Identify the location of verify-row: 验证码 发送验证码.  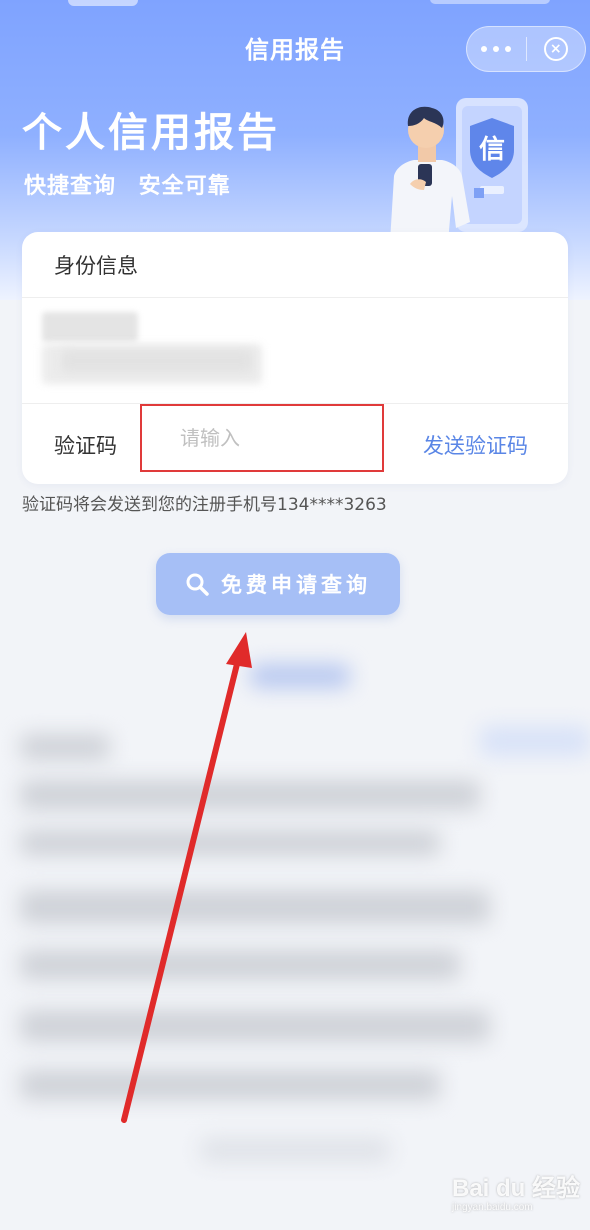
(295, 444).